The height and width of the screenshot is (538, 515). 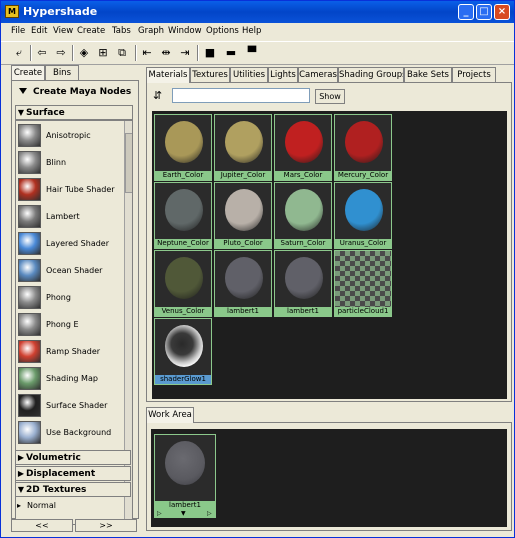 I want to click on node-item-phong-e: Phong E, so click(x=68, y=326).